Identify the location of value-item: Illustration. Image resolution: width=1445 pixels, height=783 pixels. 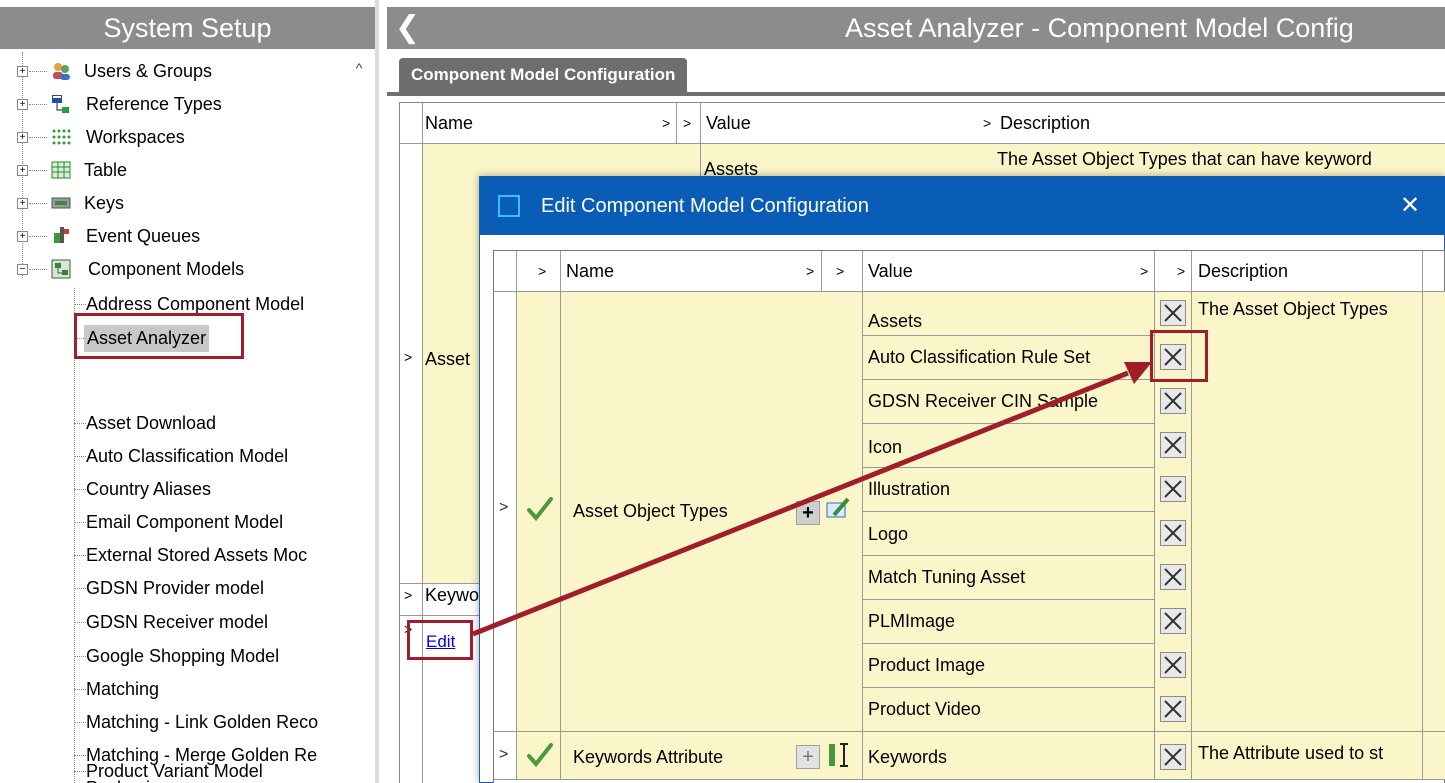
(909, 489).